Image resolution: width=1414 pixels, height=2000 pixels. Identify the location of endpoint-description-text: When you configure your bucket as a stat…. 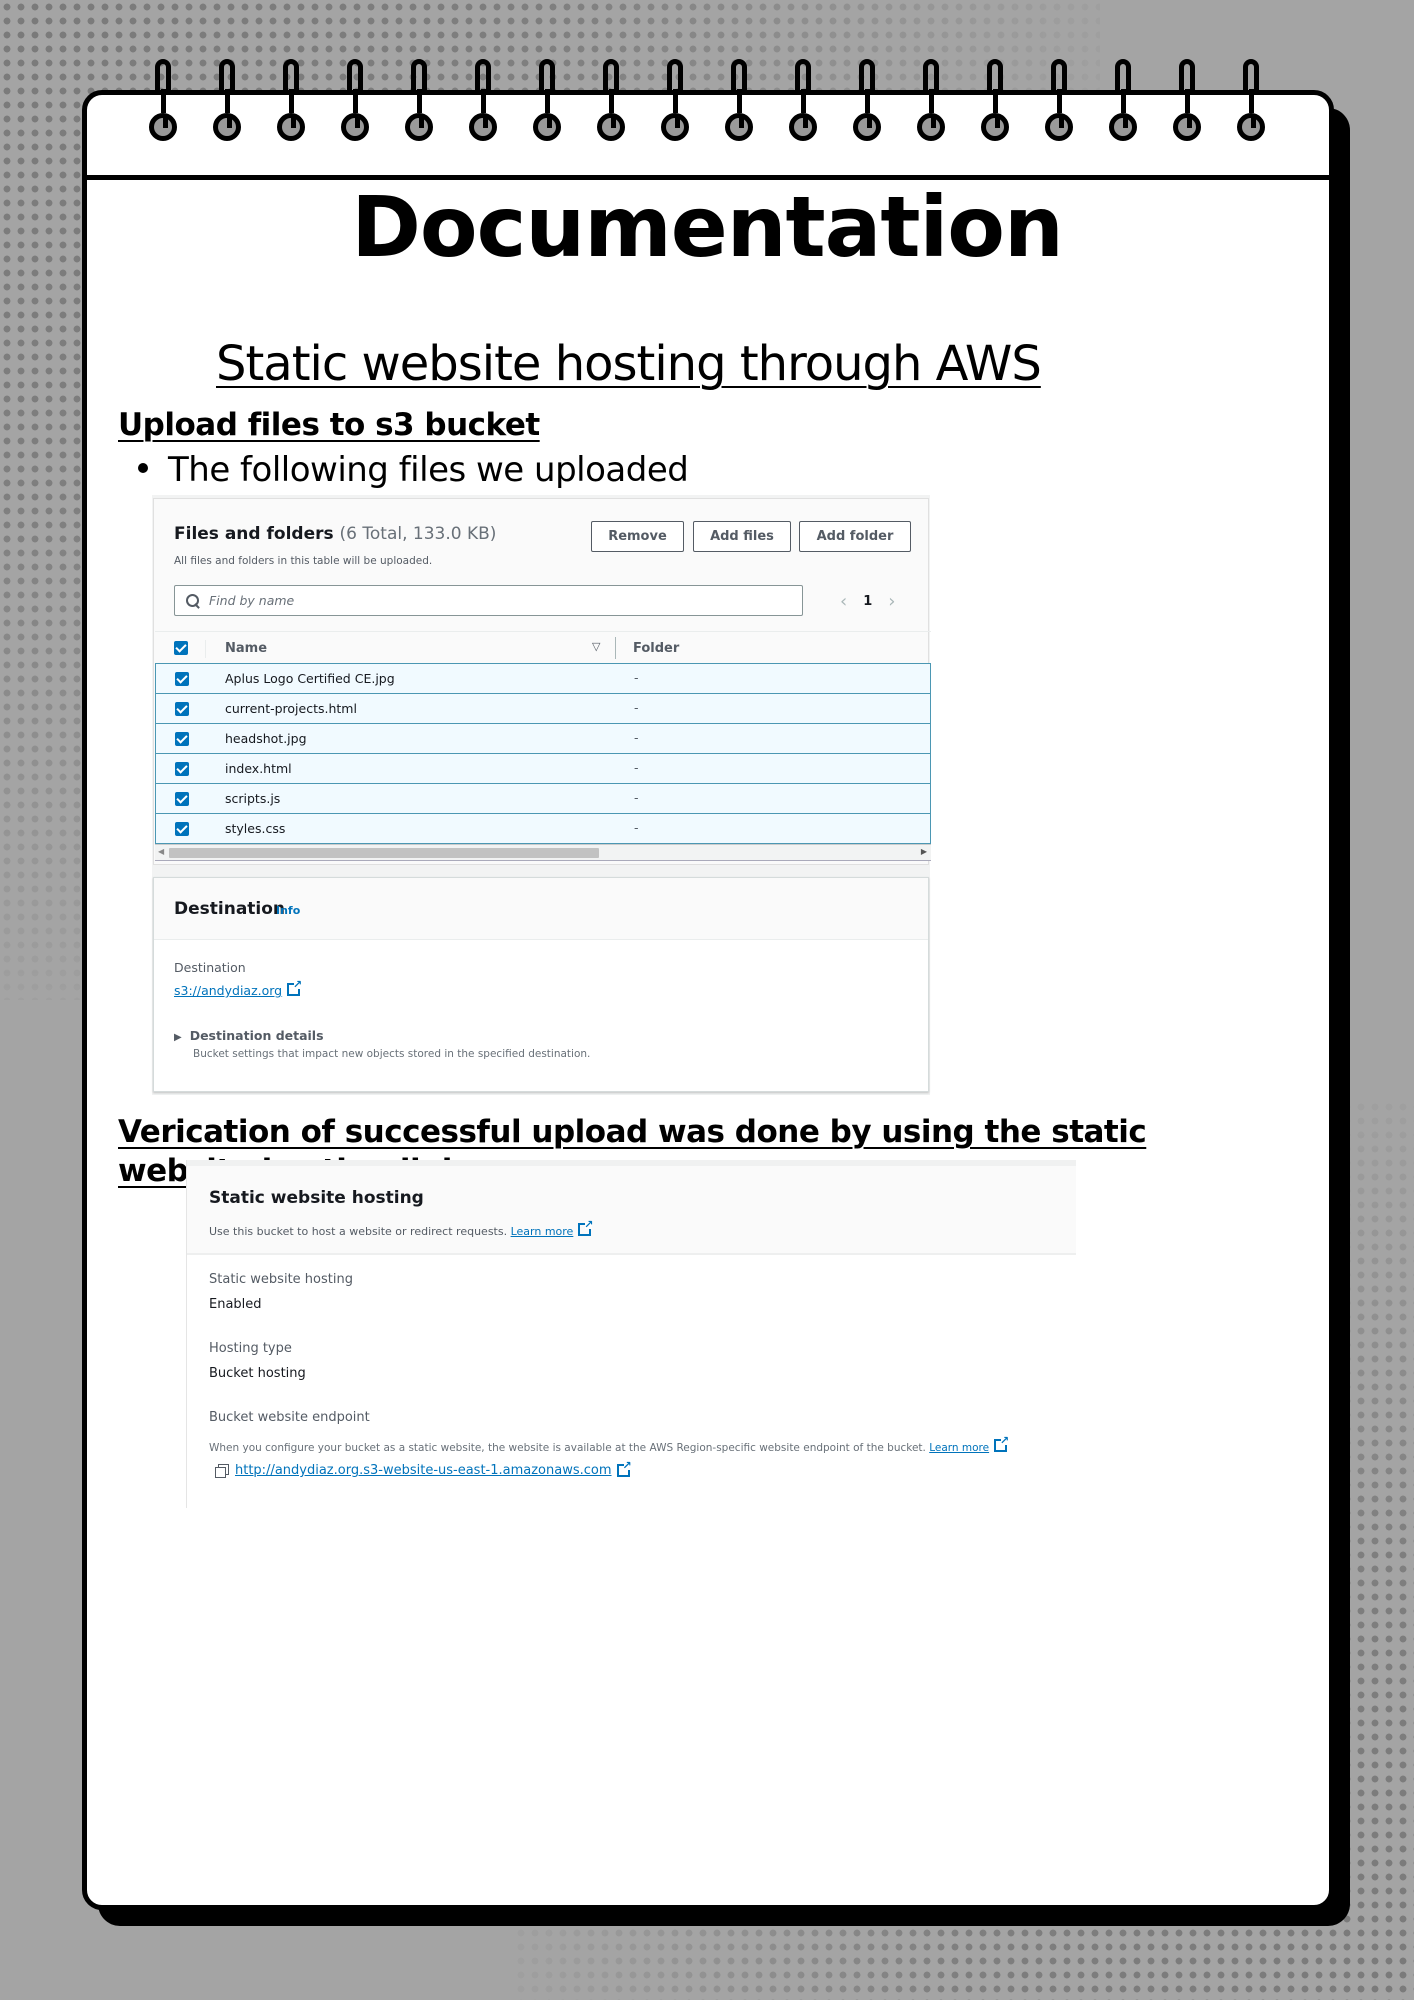
(567, 1448).